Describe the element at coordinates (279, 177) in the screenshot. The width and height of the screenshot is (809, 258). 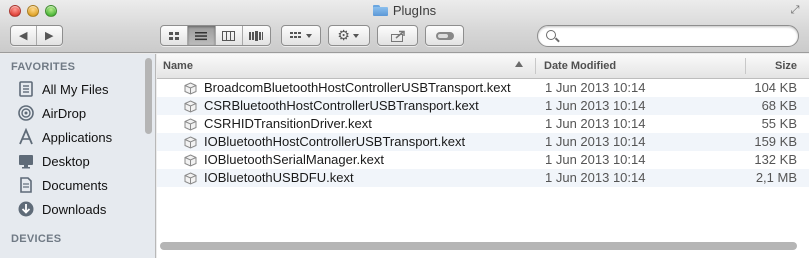
I see `file-name: IOBluetoothUSBDFU.kext` at that location.